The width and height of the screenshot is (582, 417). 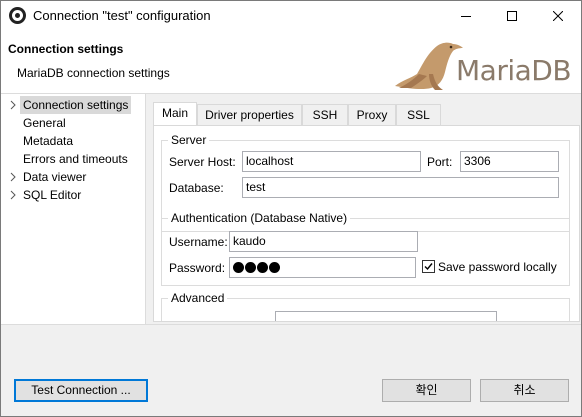 What do you see at coordinates (175, 114) in the screenshot?
I see `tab-main: Main` at bounding box center [175, 114].